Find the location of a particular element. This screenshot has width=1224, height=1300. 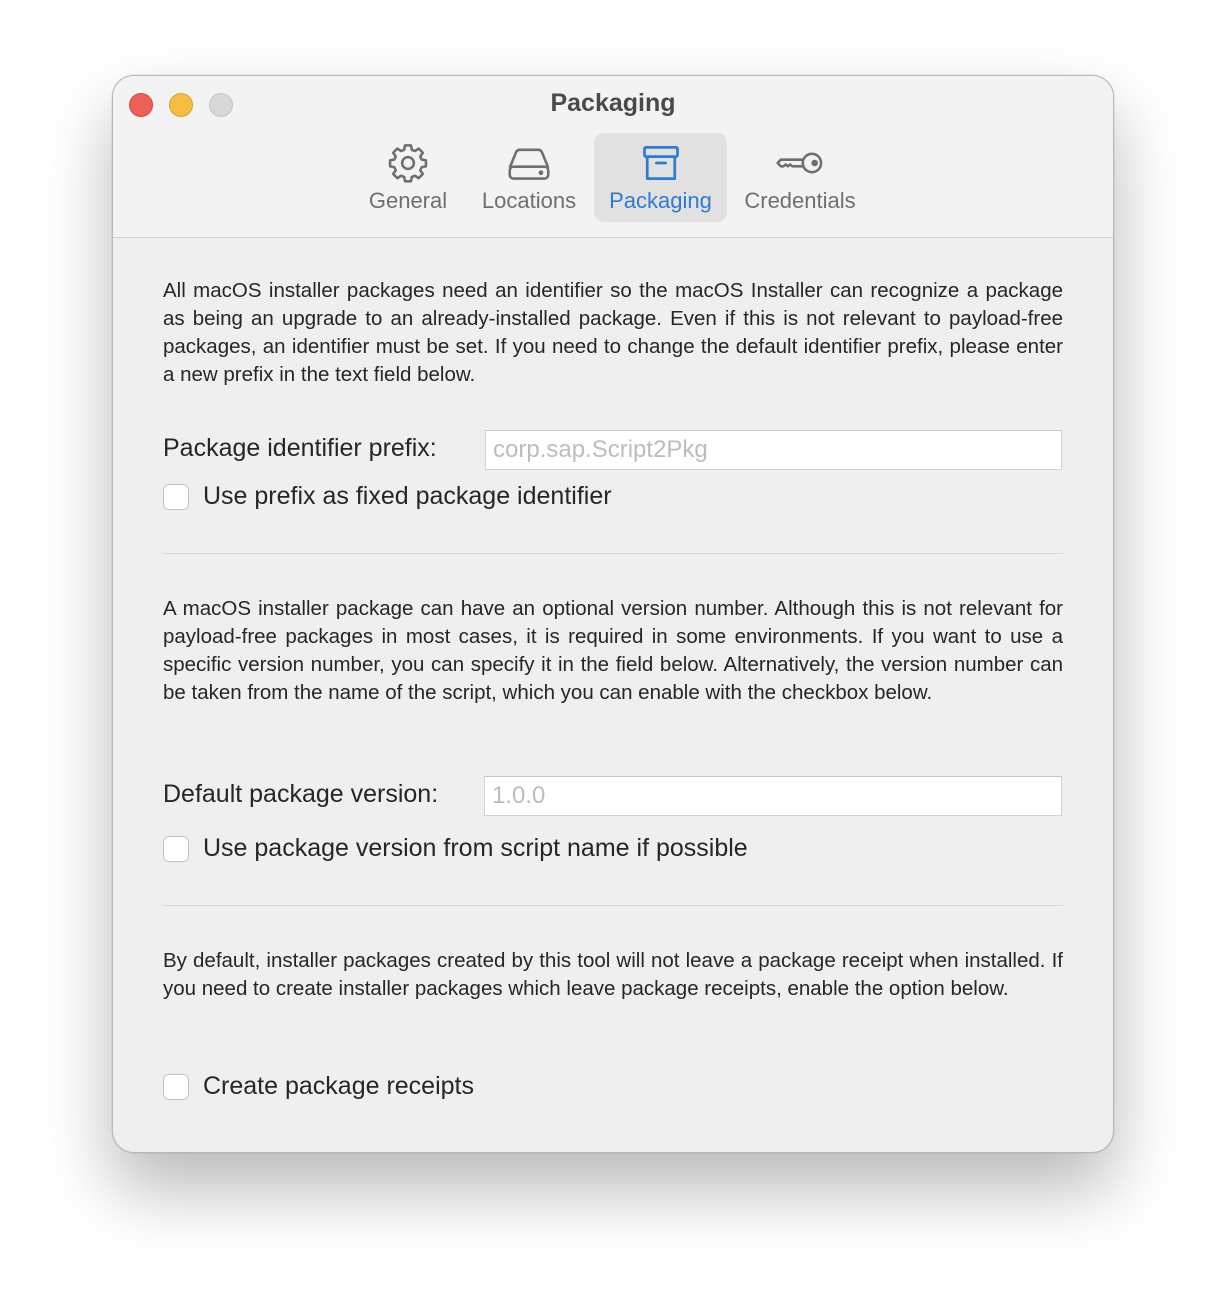

fixed-identifier-checkbox is located at coordinates (176, 497).